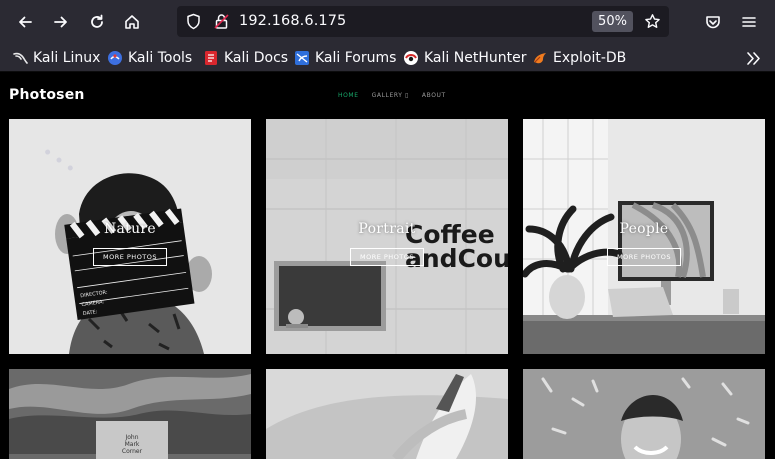 This screenshot has width=775, height=459. I want to click on insecure-lock-icon, so click(221, 21).